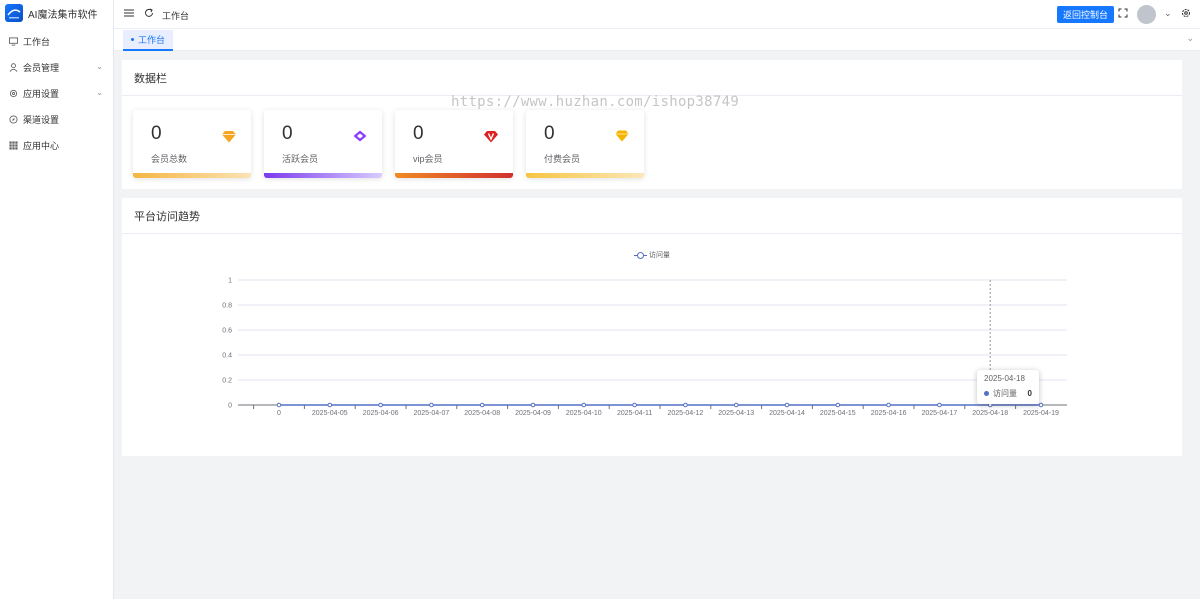  I want to click on tab-workbench: 工作台, so click(148, 40).